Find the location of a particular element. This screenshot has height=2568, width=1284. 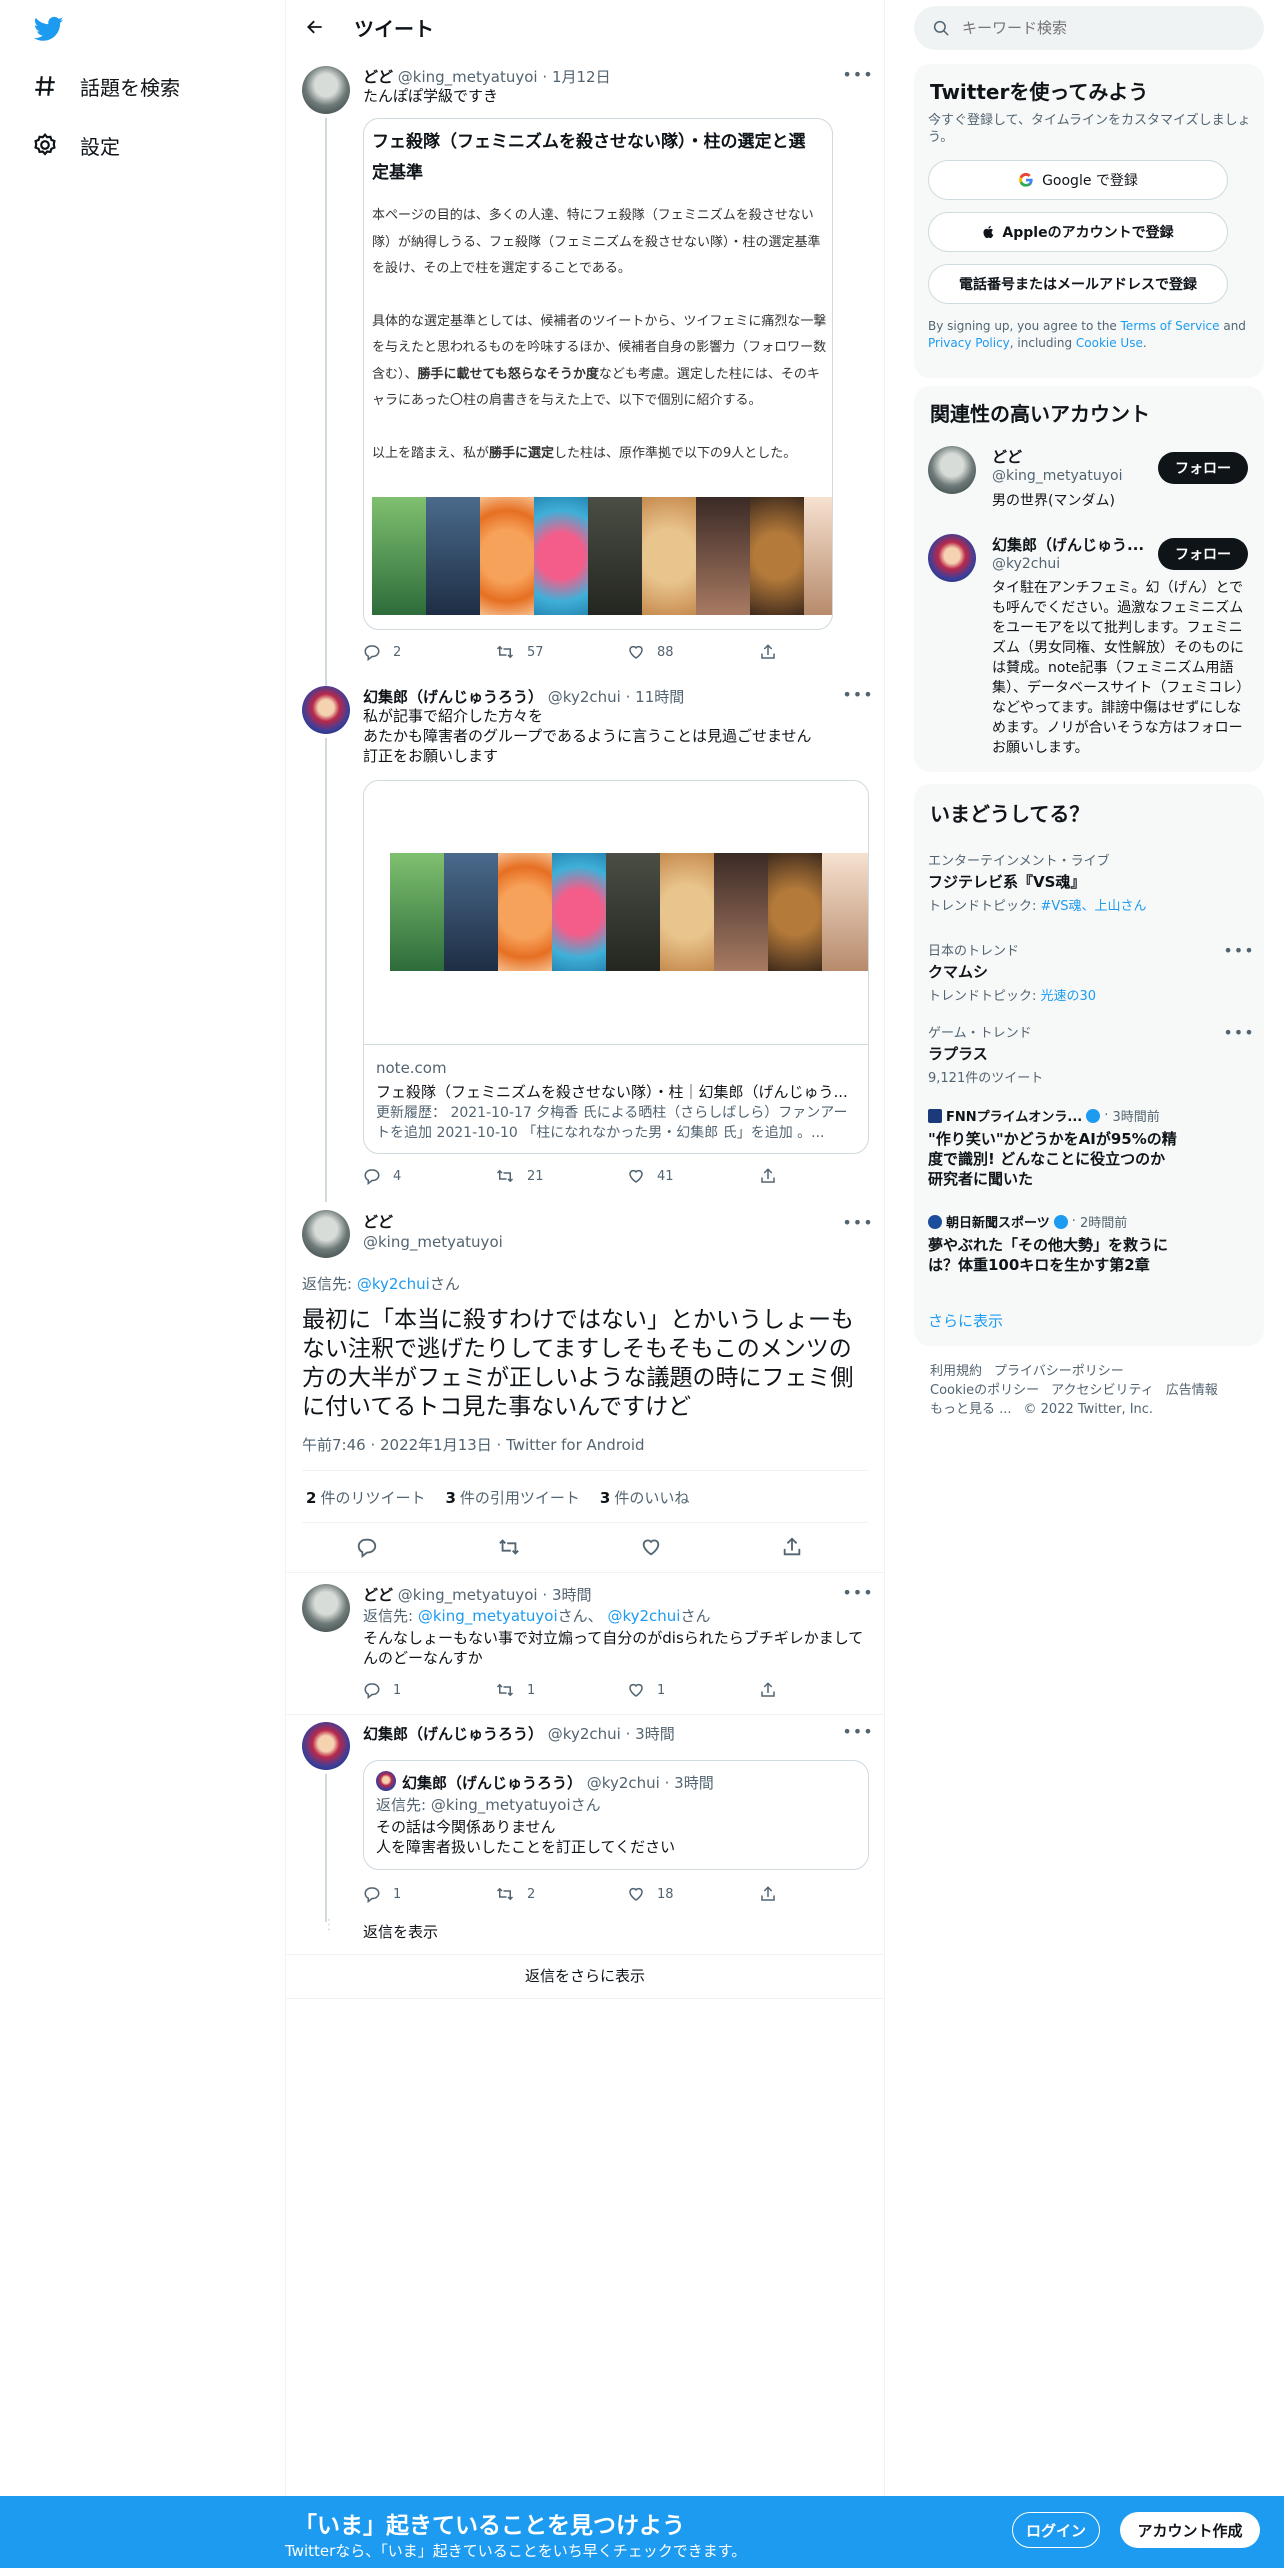

nav-explore: 話題を検索 is located at coordinates (105, 86).